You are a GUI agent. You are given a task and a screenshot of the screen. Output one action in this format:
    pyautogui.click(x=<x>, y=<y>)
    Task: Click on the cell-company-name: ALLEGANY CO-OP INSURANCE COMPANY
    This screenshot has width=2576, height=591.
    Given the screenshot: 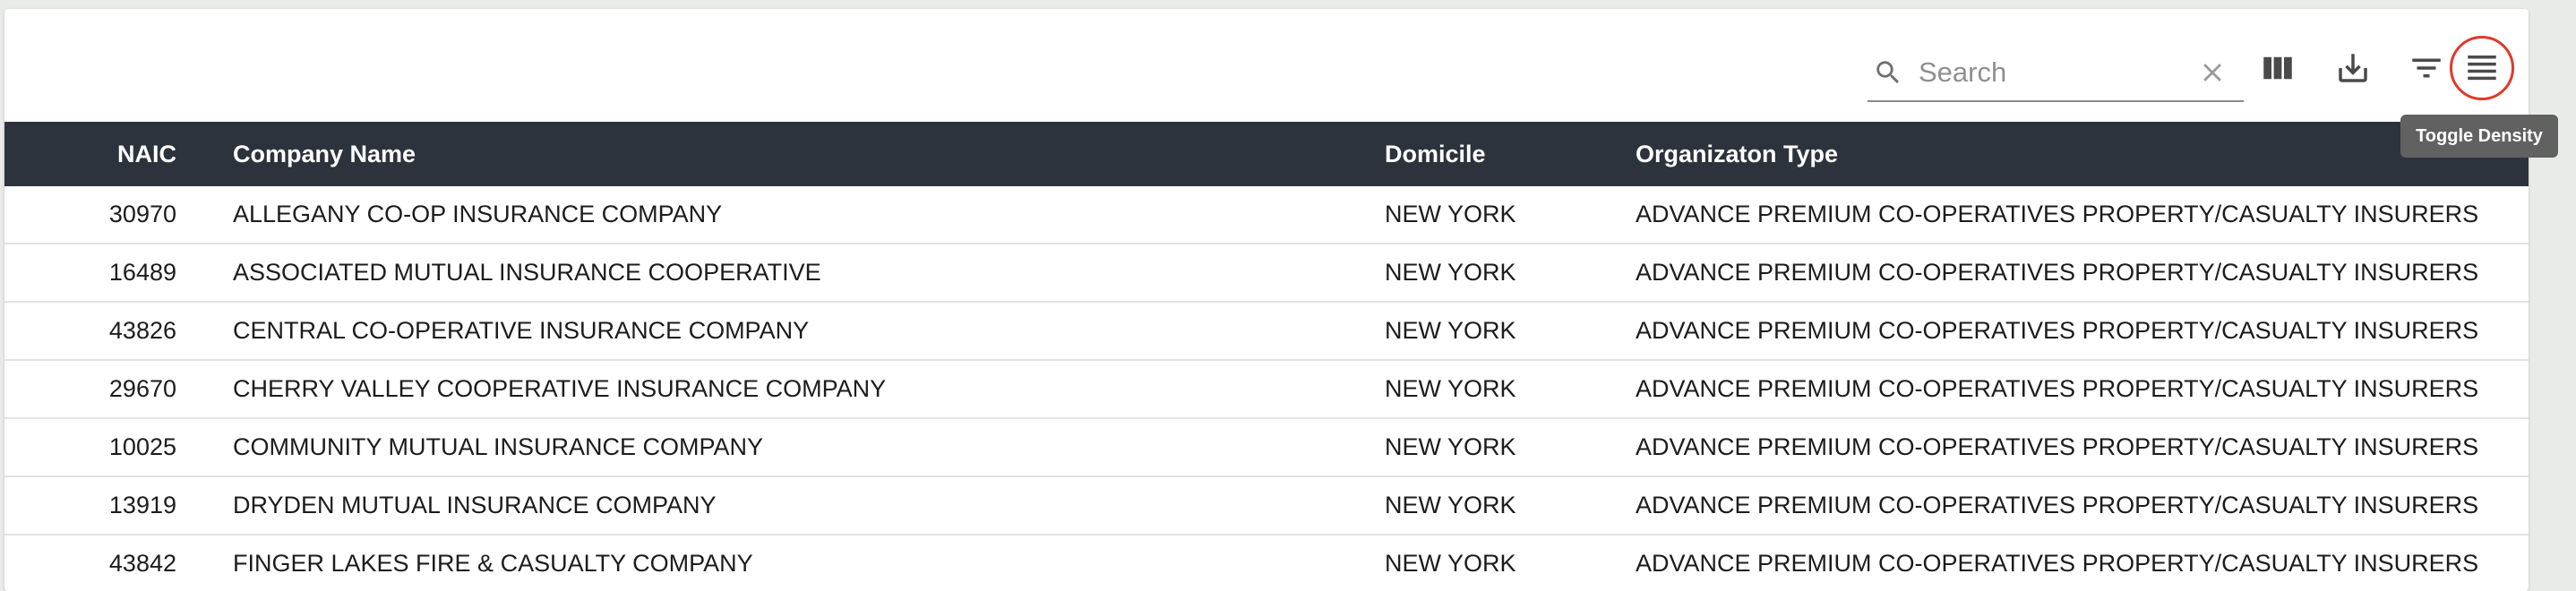 What is the action you would take?
    pyautogui.click(x=478, y=214)
    